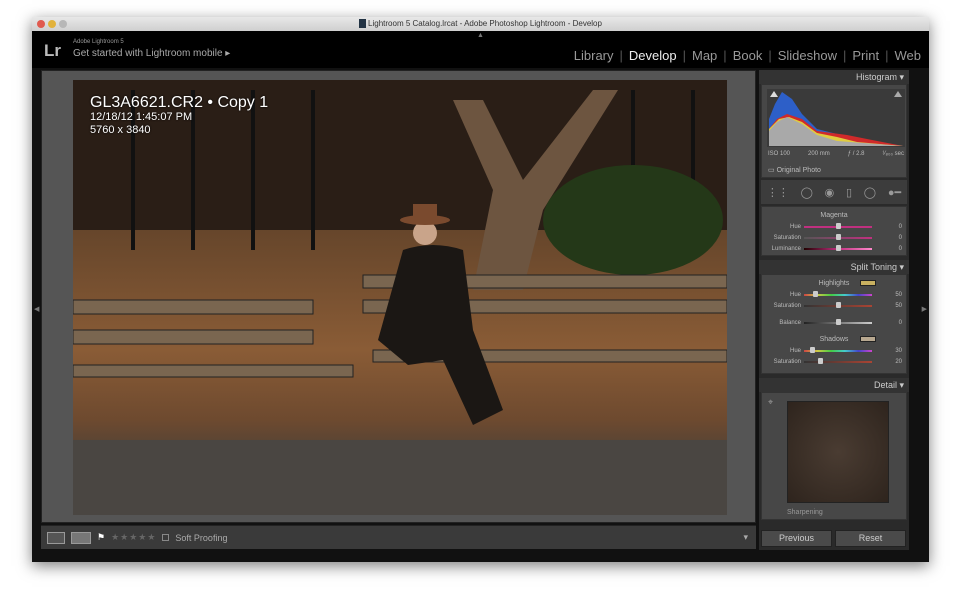 This screenshot has height=607, width=960. I want to click on flag-icon: ⚑, so click(101, 537).